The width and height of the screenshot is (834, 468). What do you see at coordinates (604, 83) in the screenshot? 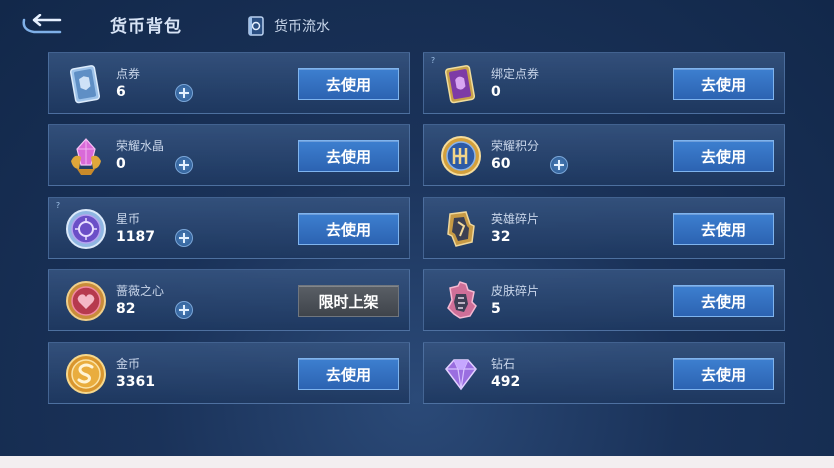
I see `currency-card-bound-coupon: ? 绑定点券 0 去使用` at bounding box center [604, 83].